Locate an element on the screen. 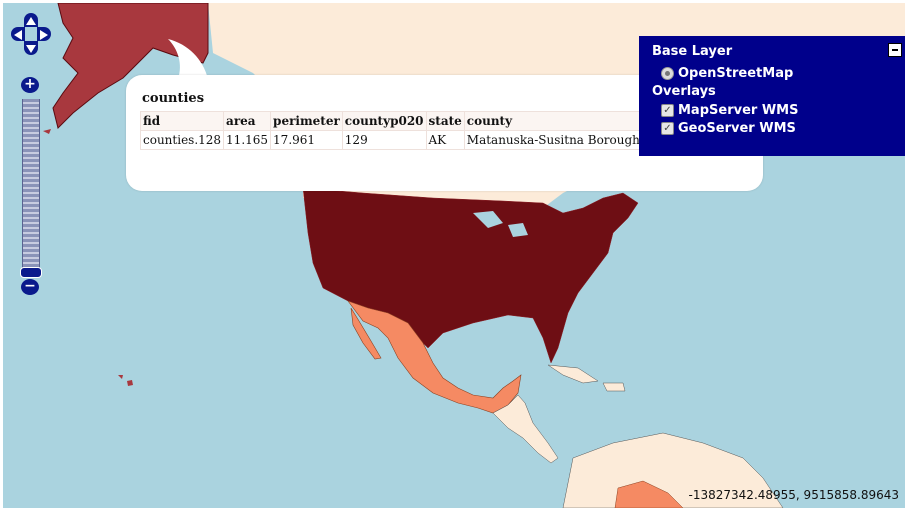  pan-west-button is located at coordinates (18, 34).